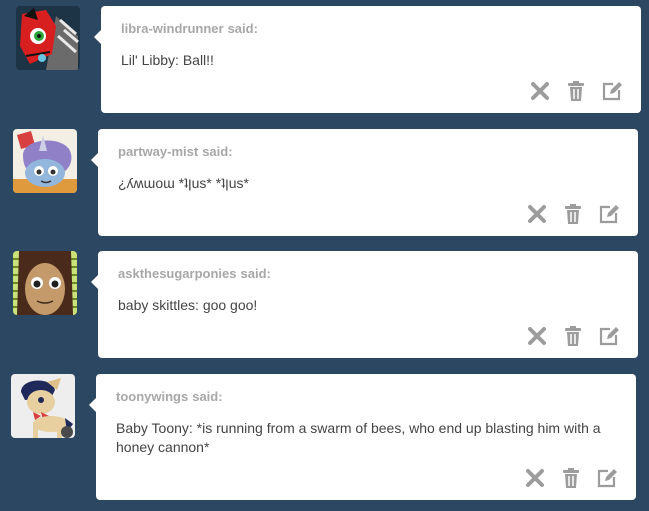 The image size is (649, 511). I want to click on asker-name: toonywings said:, so click(169, 396).